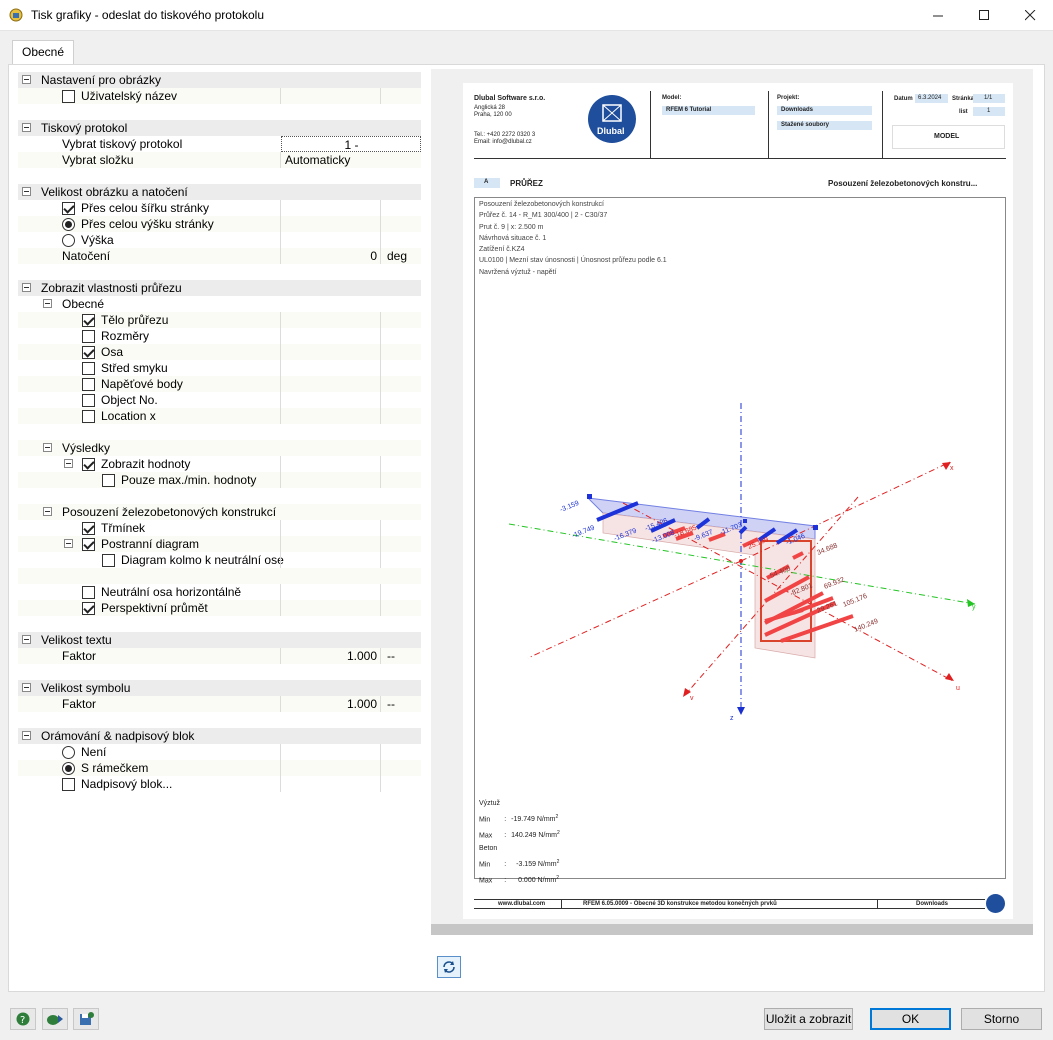  What do you see at coordinates (351, 144) in the screenshot?
I see `protocol-select: 1 -` at bounding box center [351, 144].